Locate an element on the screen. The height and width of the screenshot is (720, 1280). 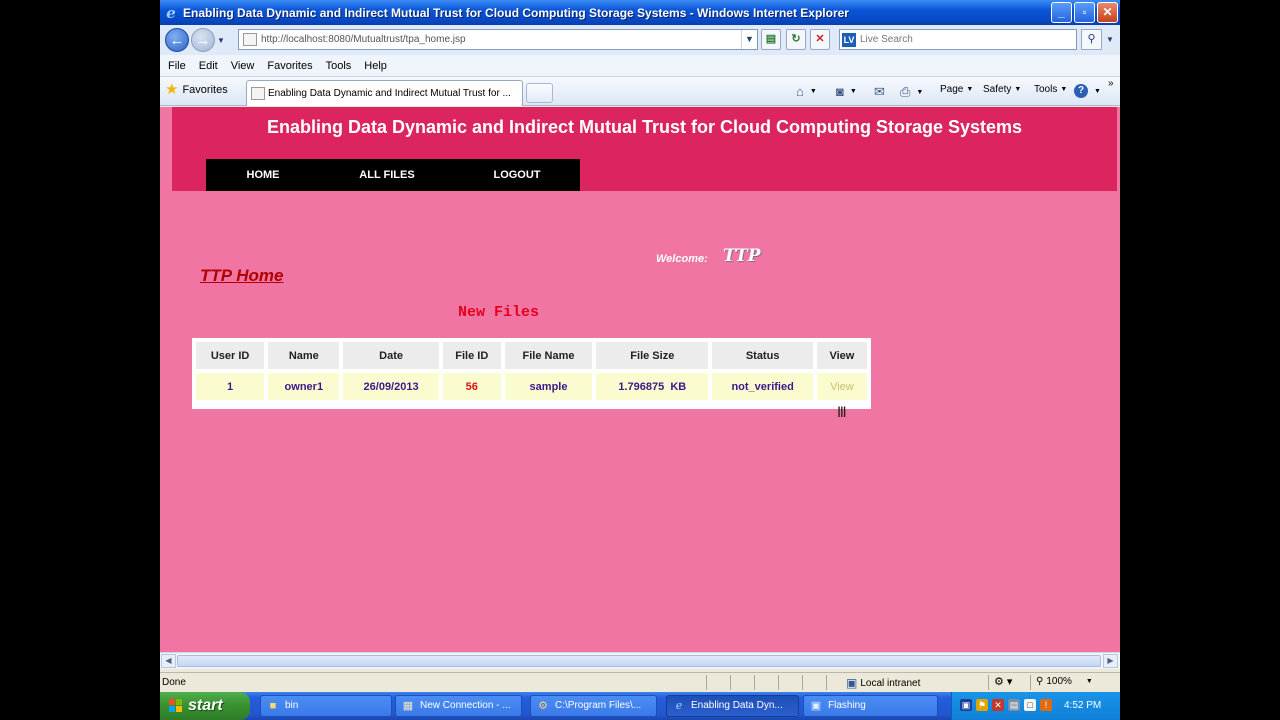
nav-all-files-link: ALL FILES is located at coordinates (387, 175).